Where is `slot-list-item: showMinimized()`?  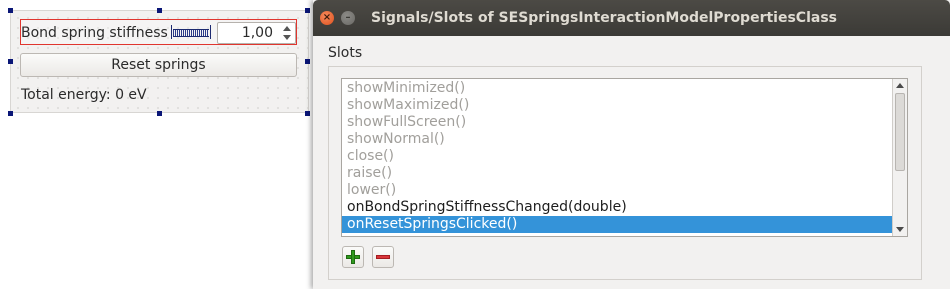 slot-list-item: showMinimized() is located at coordinates (617, 88).